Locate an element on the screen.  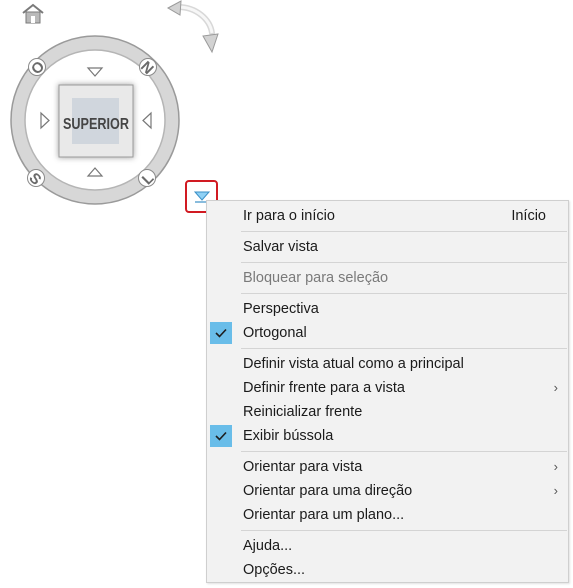
menu-item-label: Orientar para uma direção is located at coordinates (328, 491).